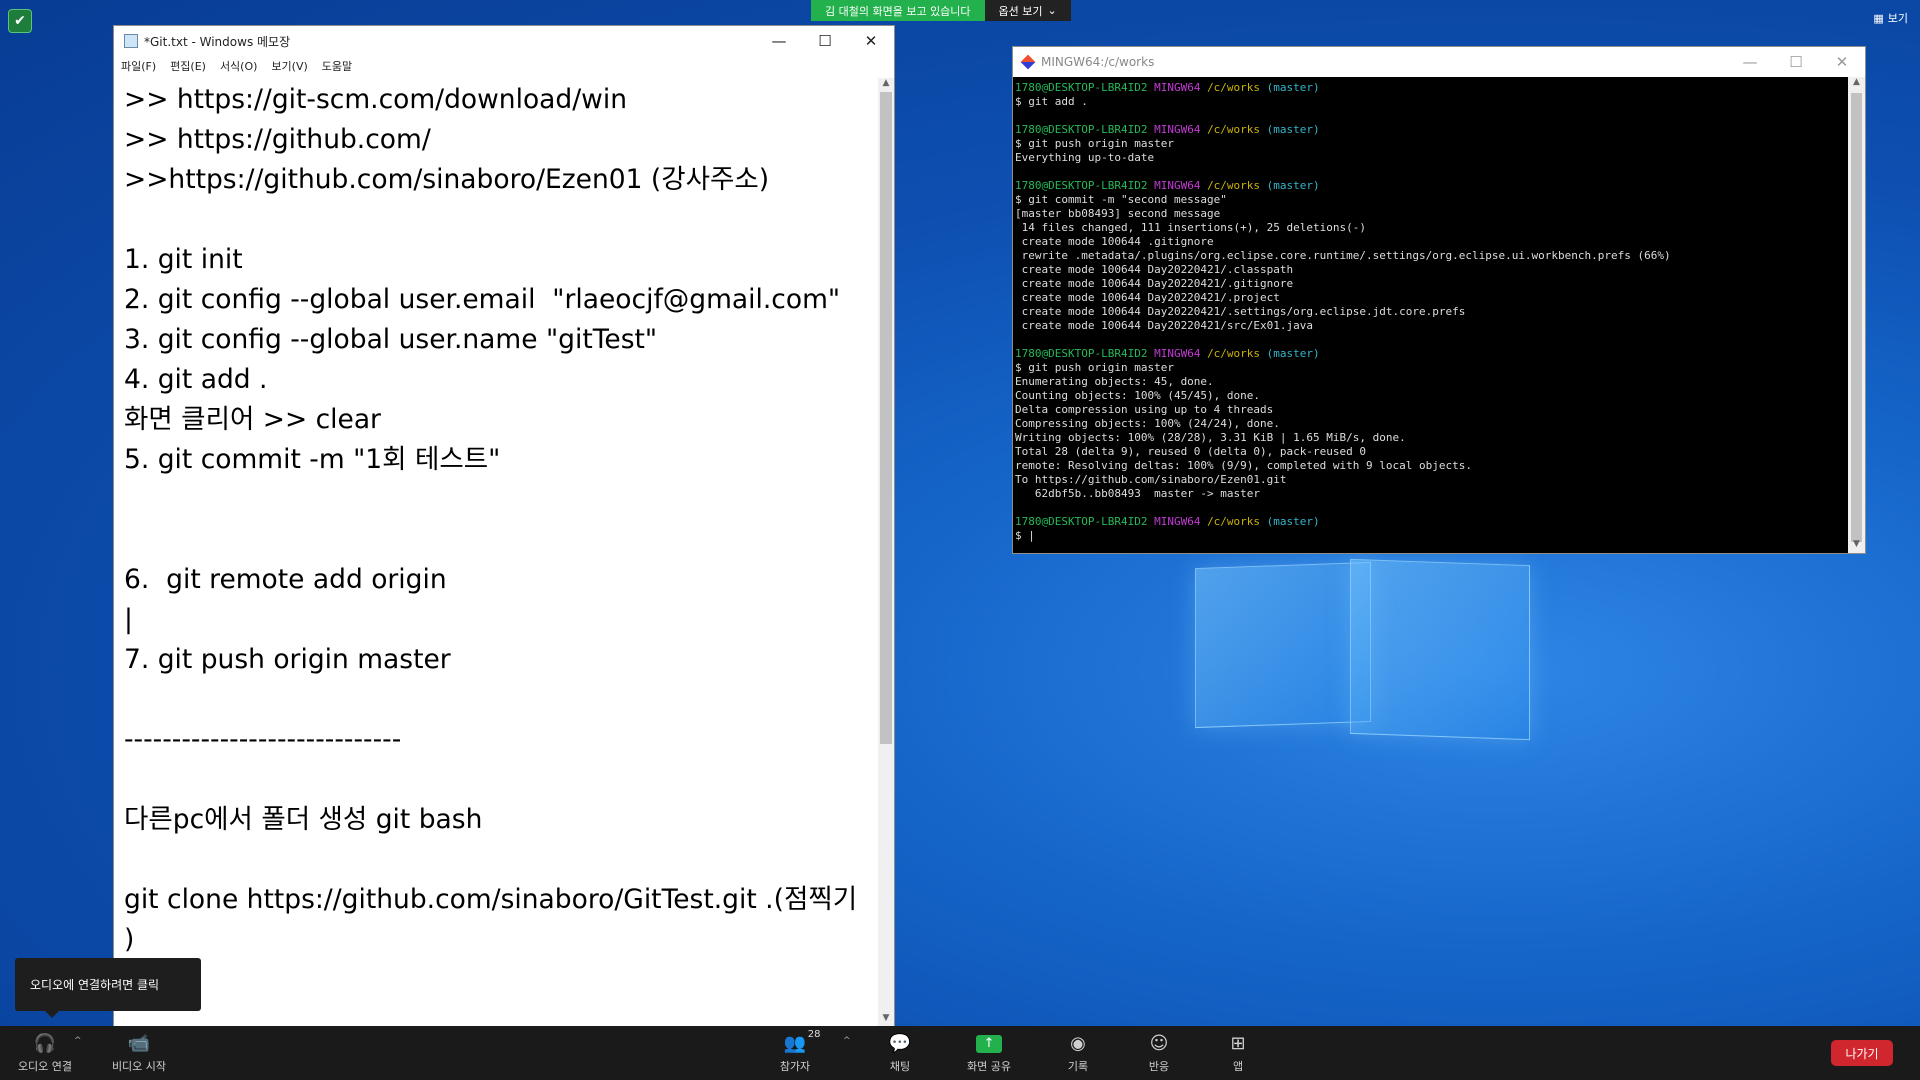  I want to click on output-line: create mode 100644 .gitignore, so click(1114, 241).